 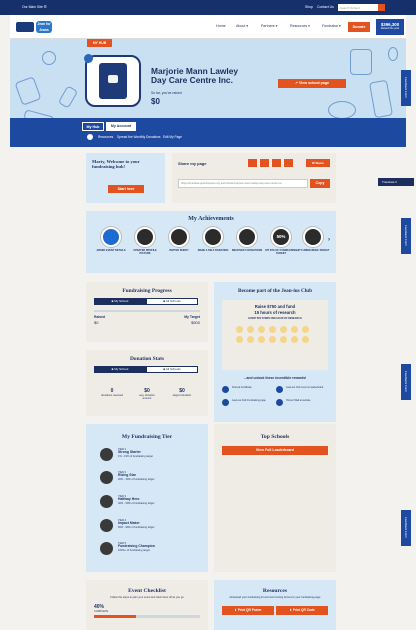 What do you see at coordinates (288, 163) in the screenshot?
I see `whatsapp-icon` at bounding box center [288, 163].